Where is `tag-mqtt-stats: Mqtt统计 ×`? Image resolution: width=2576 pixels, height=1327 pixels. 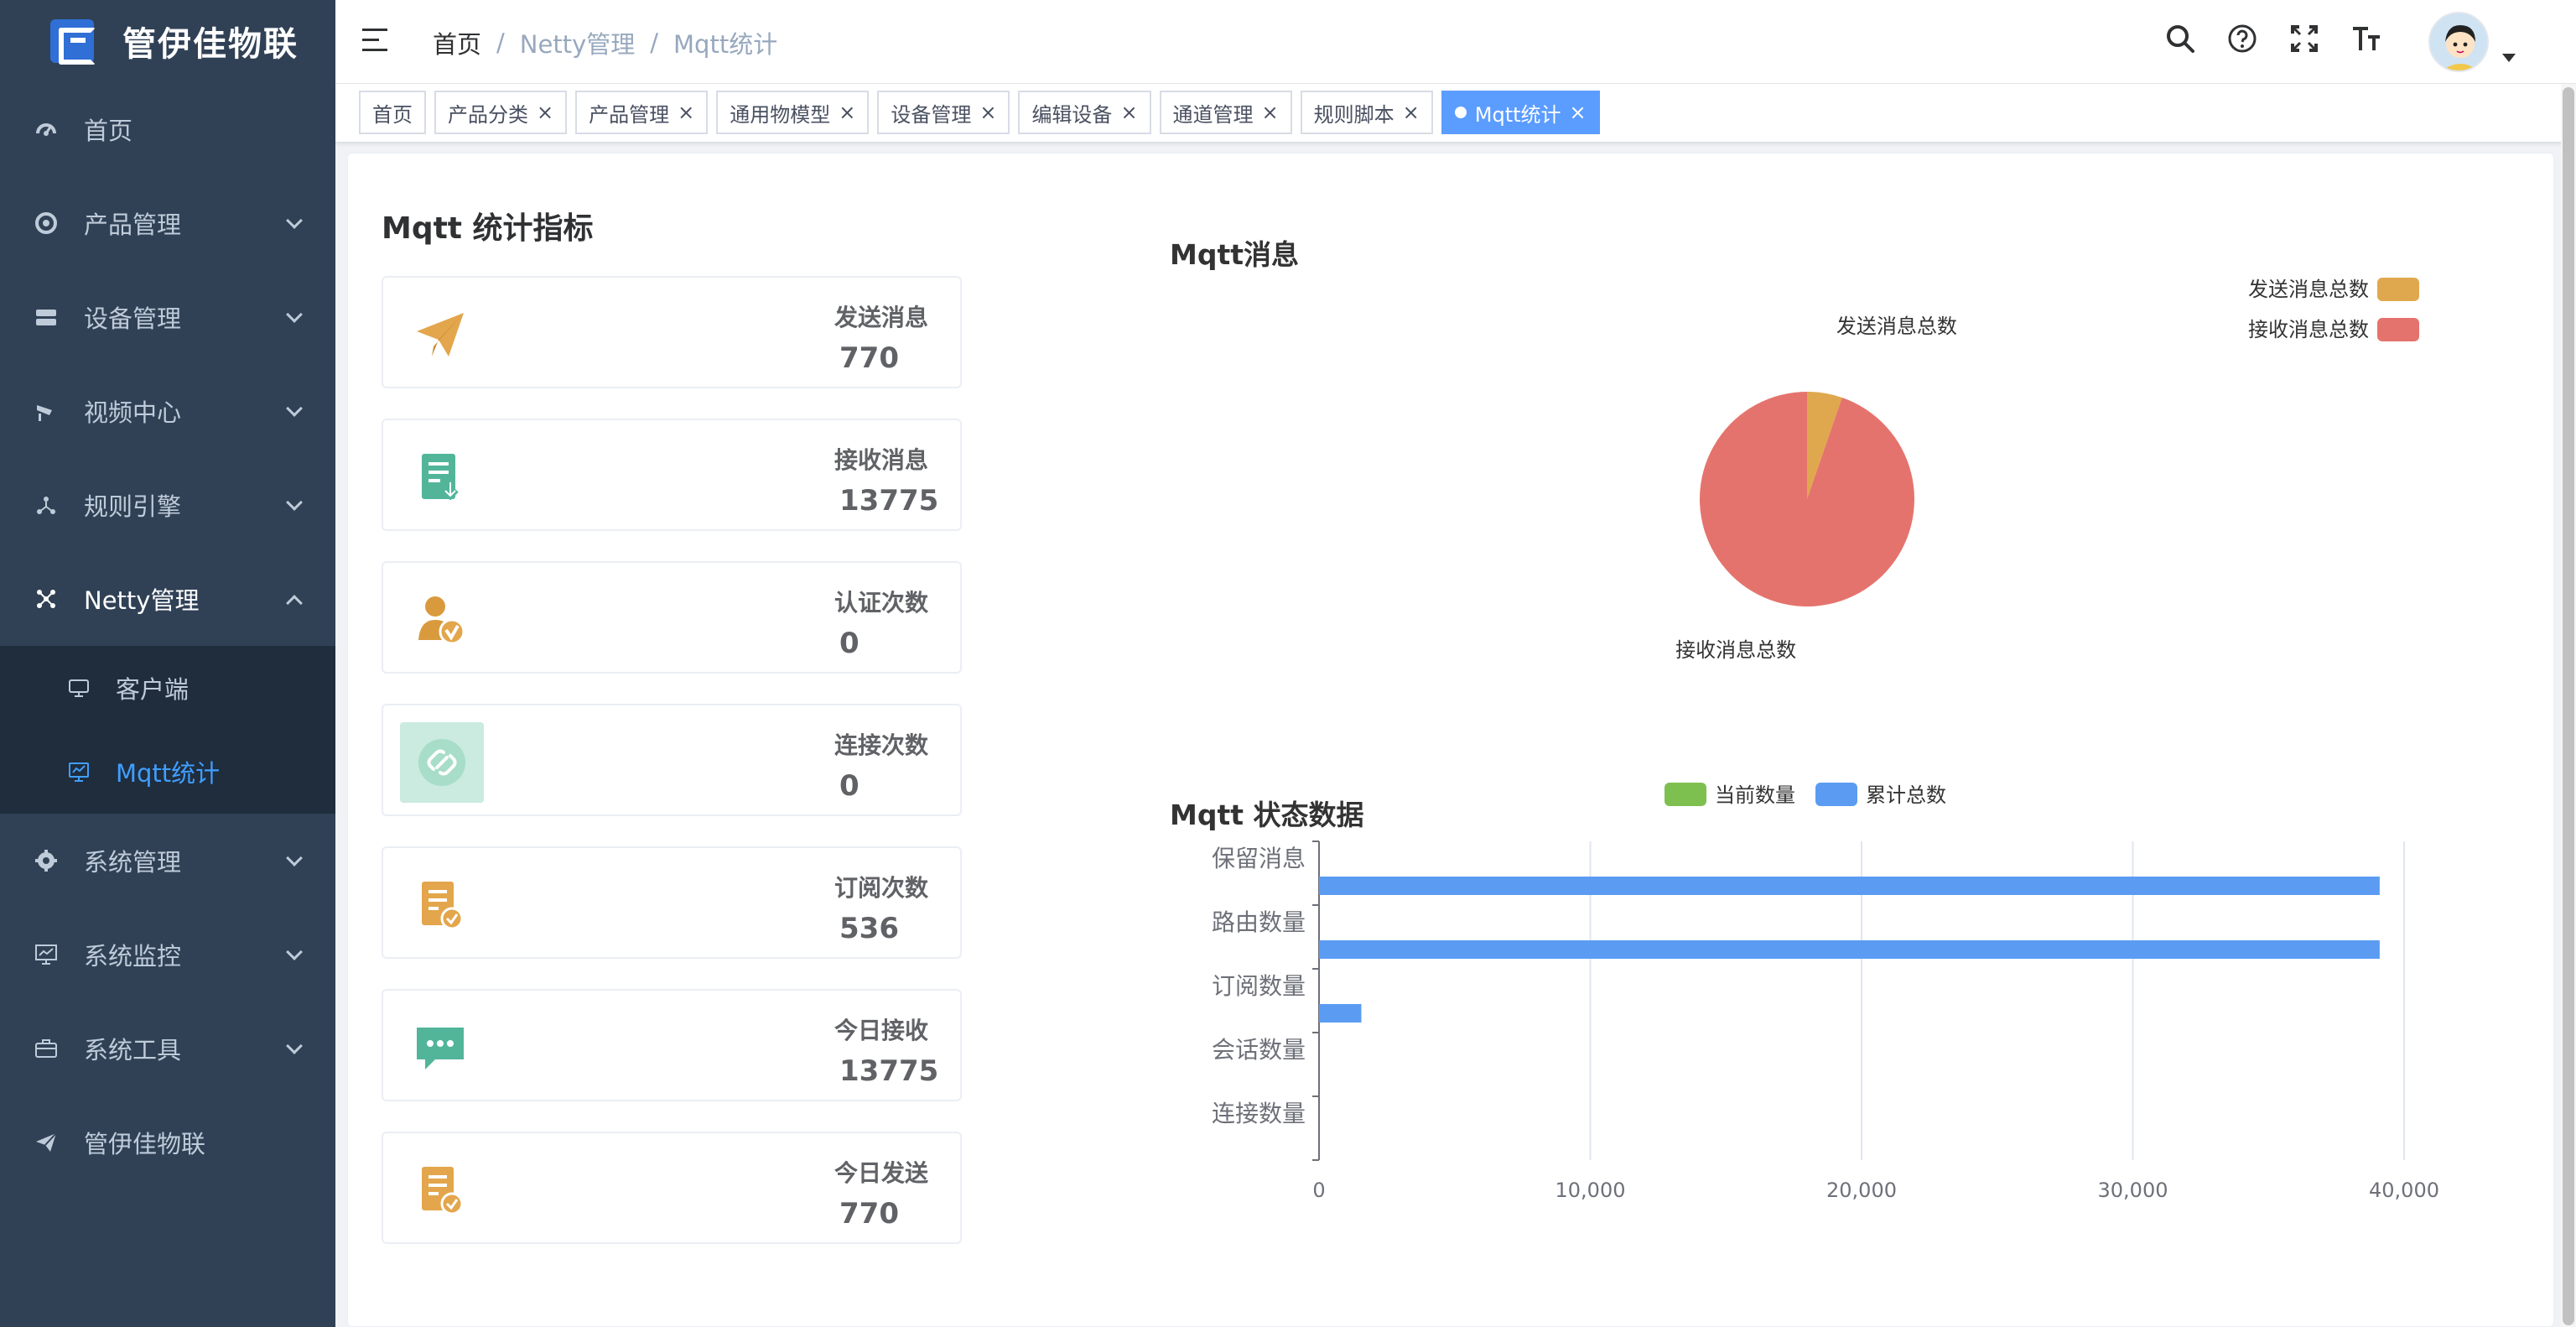 tag-mqtt-stats: Mqtt统计 × is located at coordinates (1520, 112).